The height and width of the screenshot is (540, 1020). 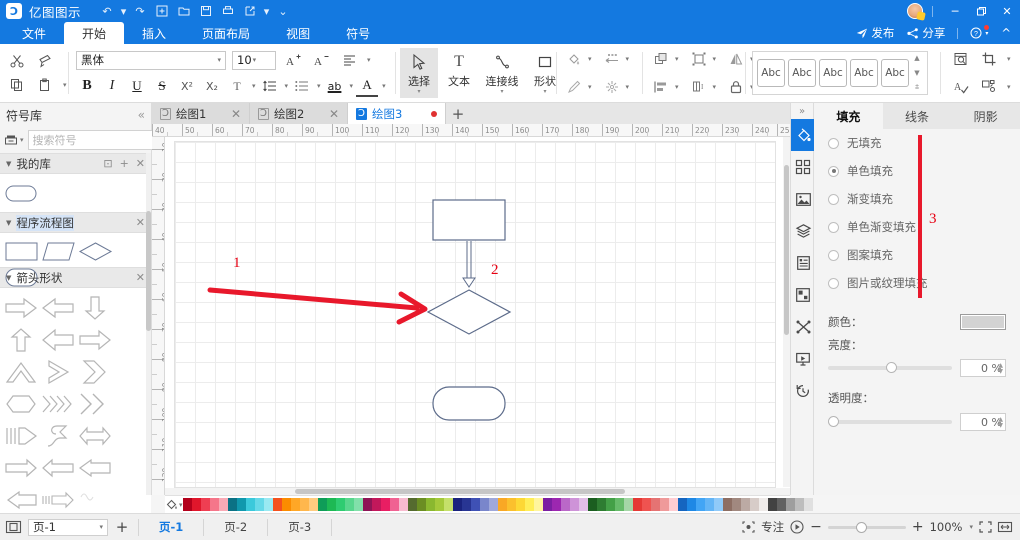 What do you see at coordinates (75, 163) in the screenshot?
I see `group-header-my-library: ▼ 我的库 ⊡ + ✕` at bounding box center [75, 163].